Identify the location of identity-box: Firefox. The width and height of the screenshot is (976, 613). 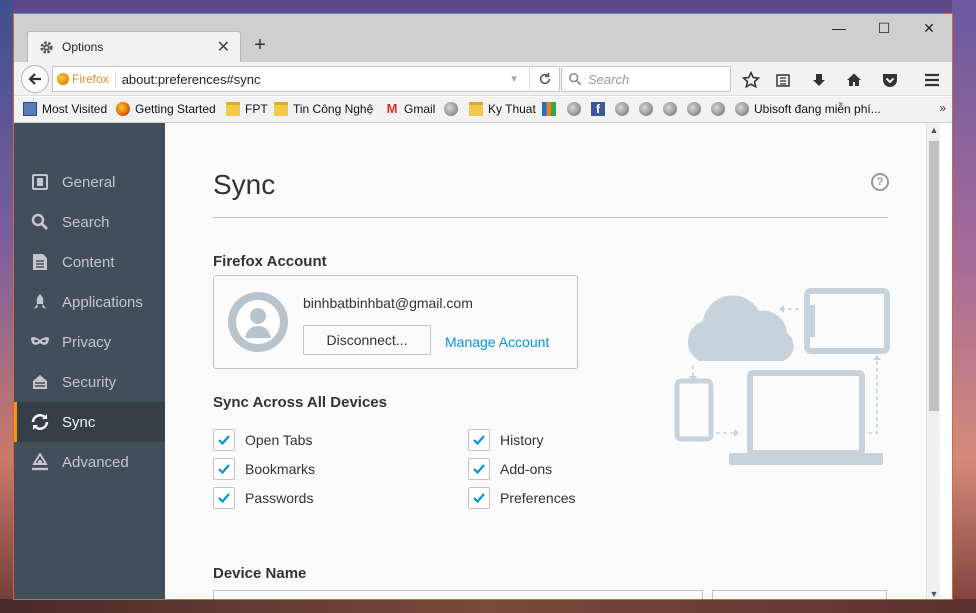
(84, 79).